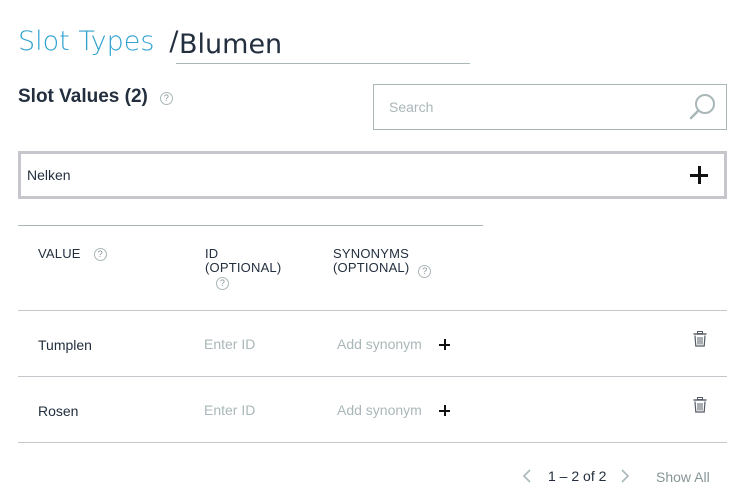 The height and width of the screenshot is (497, 743). I want to click on slot-value-text: Rosen, so click(58, 411).